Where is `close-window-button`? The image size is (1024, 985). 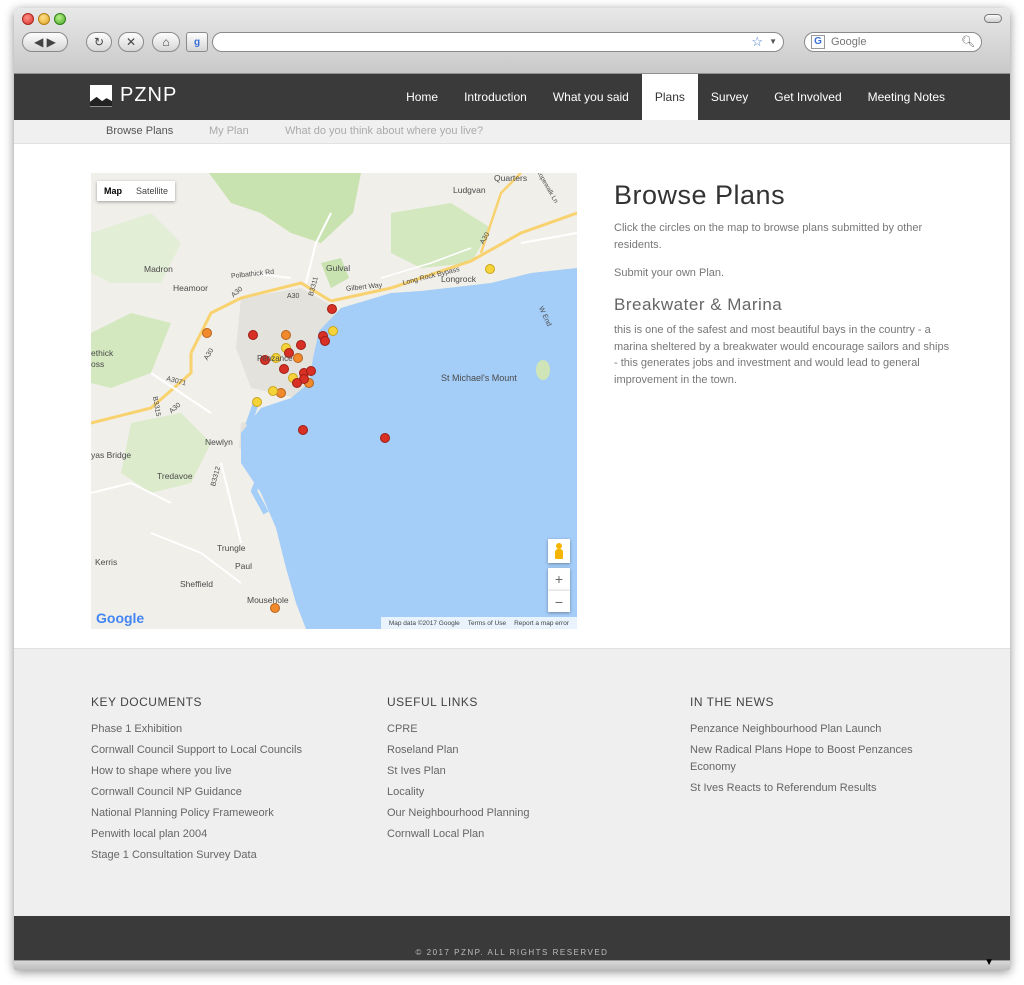
close-window-button is located at coordinates (28, 19).